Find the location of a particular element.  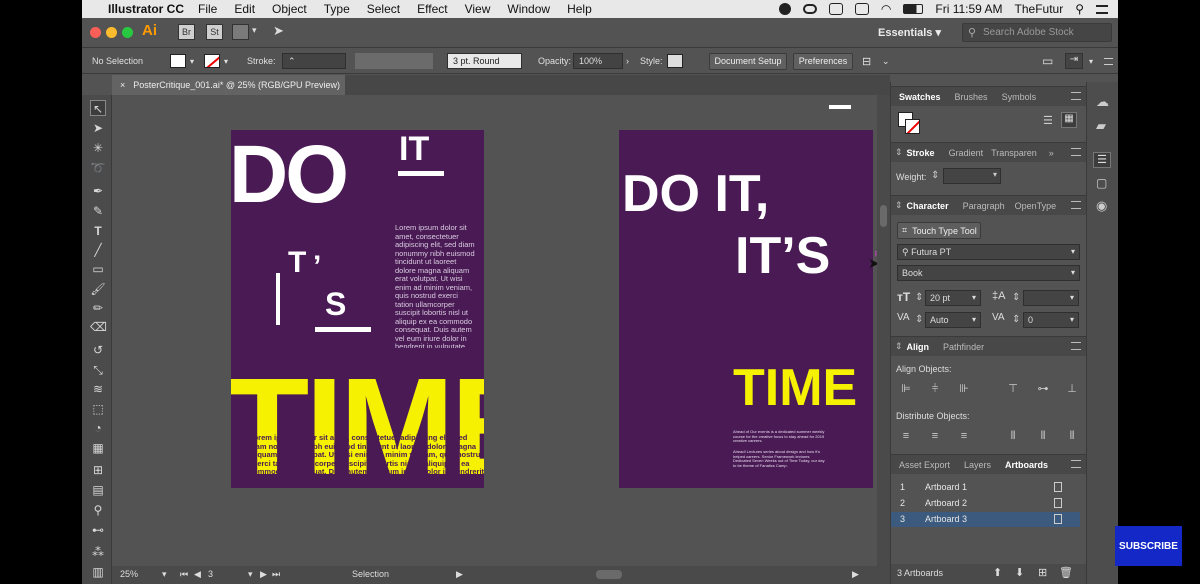

move-up-icon: ⬆ is located at coordinates (997, 572).